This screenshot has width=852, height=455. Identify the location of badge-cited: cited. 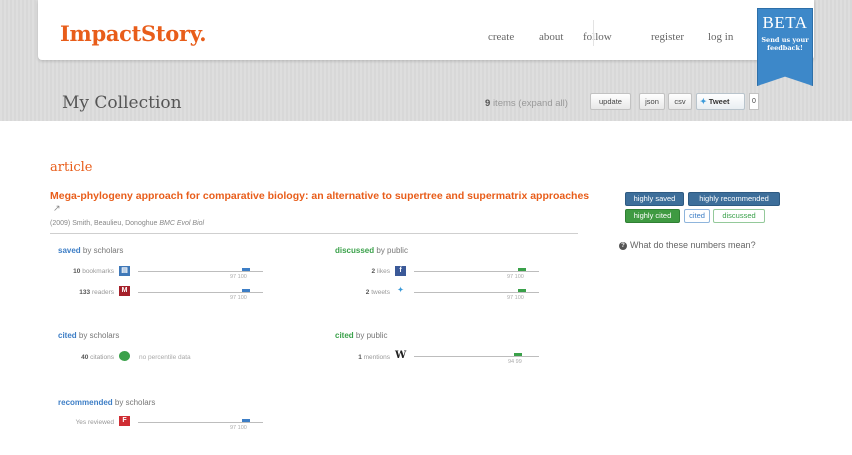
(697, 216).